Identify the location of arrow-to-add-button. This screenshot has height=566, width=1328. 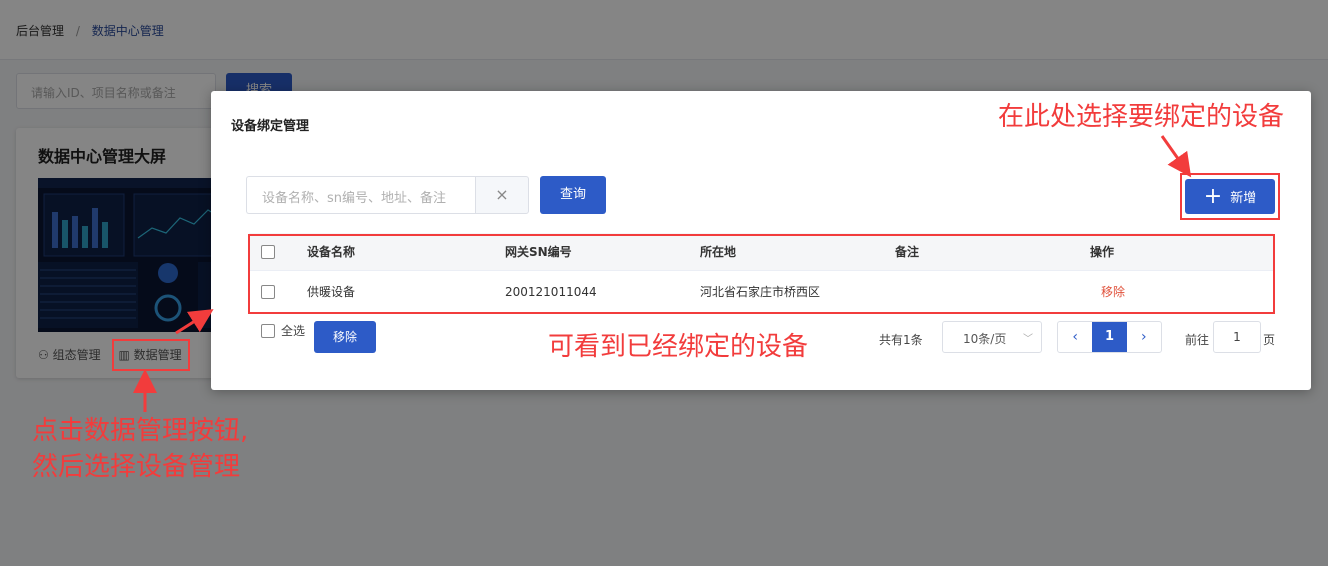
(1176, 156).